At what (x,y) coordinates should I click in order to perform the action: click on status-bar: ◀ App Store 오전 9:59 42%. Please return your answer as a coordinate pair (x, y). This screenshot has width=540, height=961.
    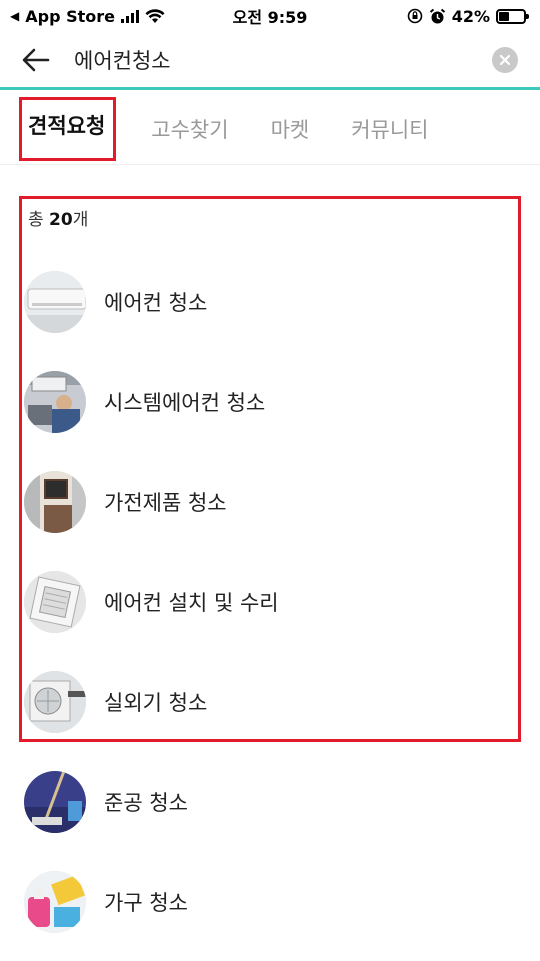
    Looking at the image, I should click on (270, 16).